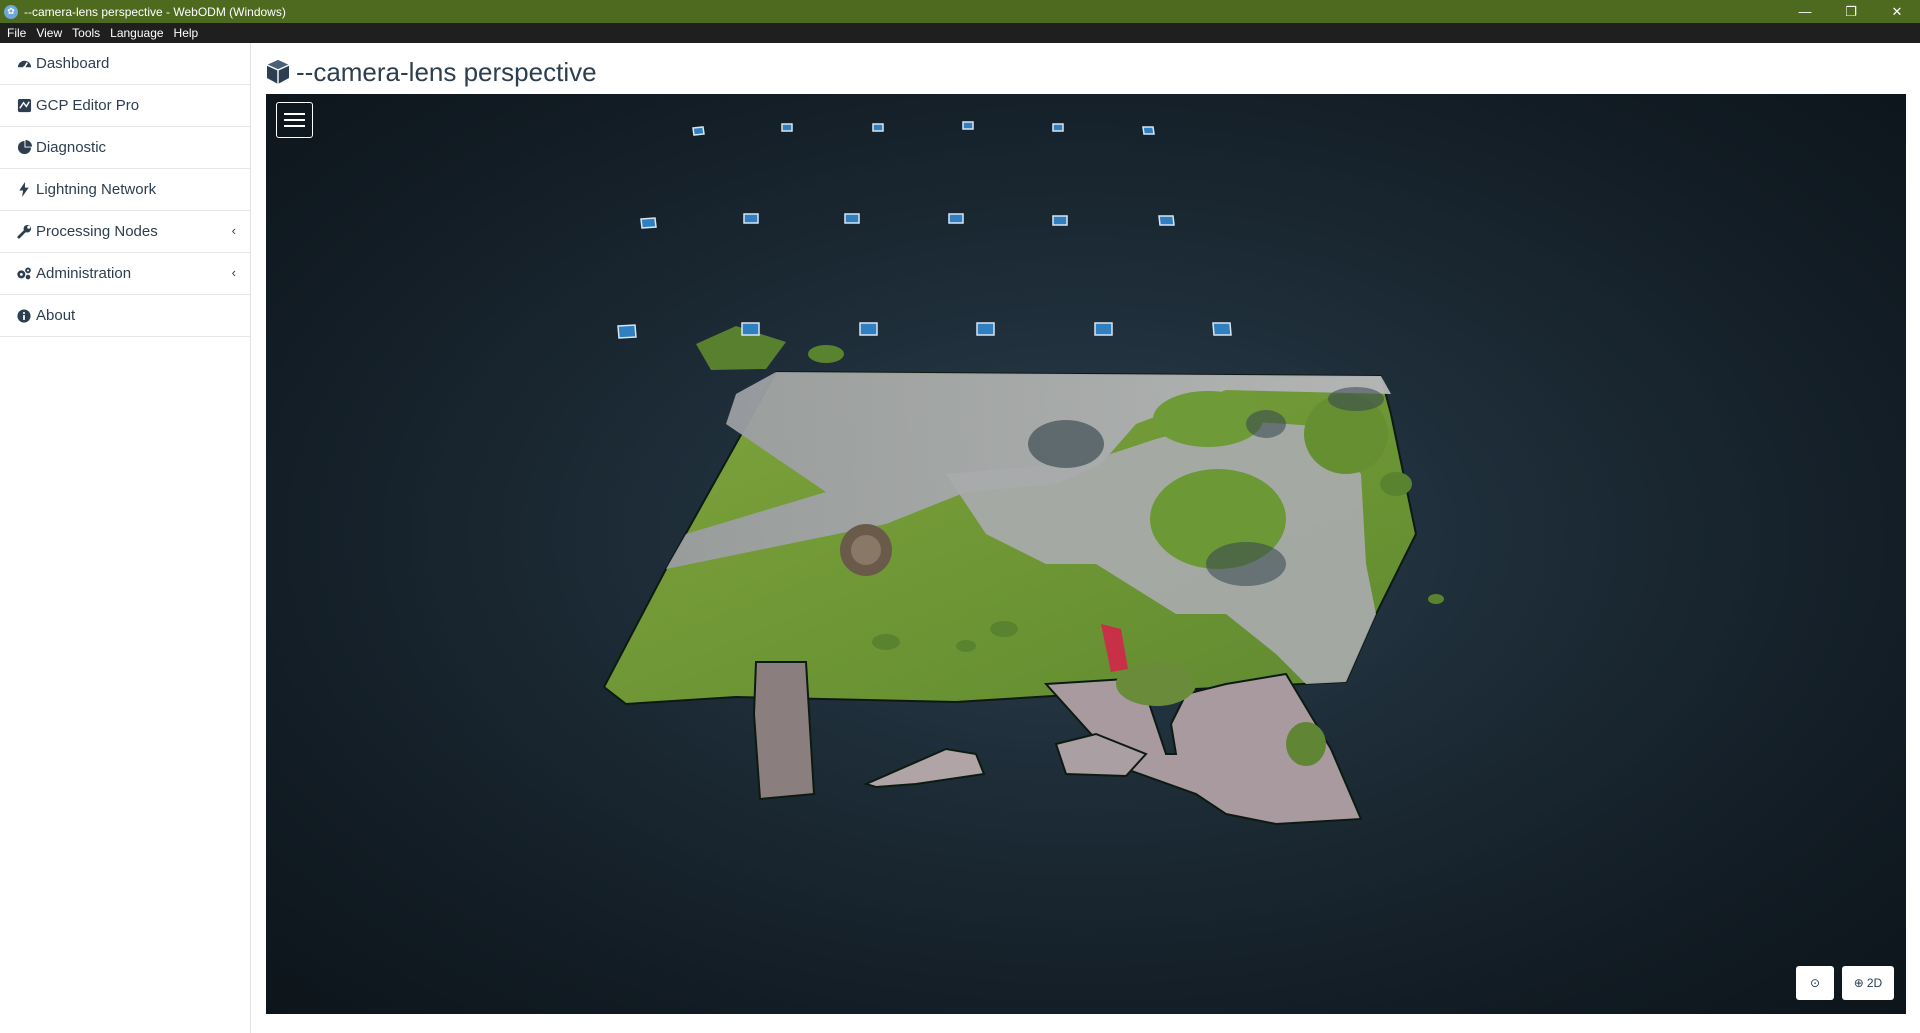 This screenshot has width=1920, height=1033. Describe the element at coordinates (136, 33) in the screenshot. I see `menu-language: Language` at that location.